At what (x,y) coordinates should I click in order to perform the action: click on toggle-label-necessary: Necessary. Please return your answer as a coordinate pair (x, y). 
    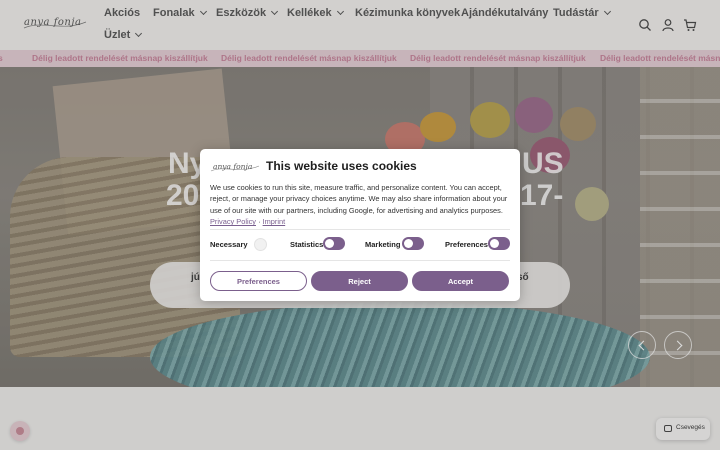
    Looking at the image, I should click on (229, 244).